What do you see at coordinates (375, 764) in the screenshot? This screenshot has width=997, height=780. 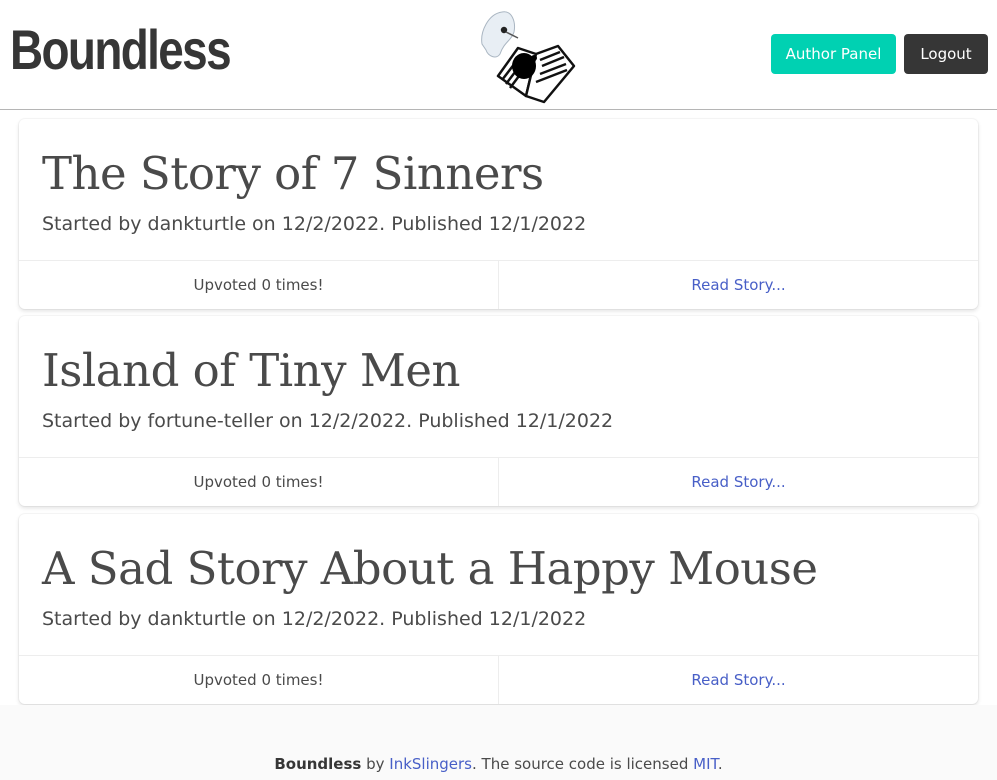 I see `footer-by: by` at bounding box center [375, 764].